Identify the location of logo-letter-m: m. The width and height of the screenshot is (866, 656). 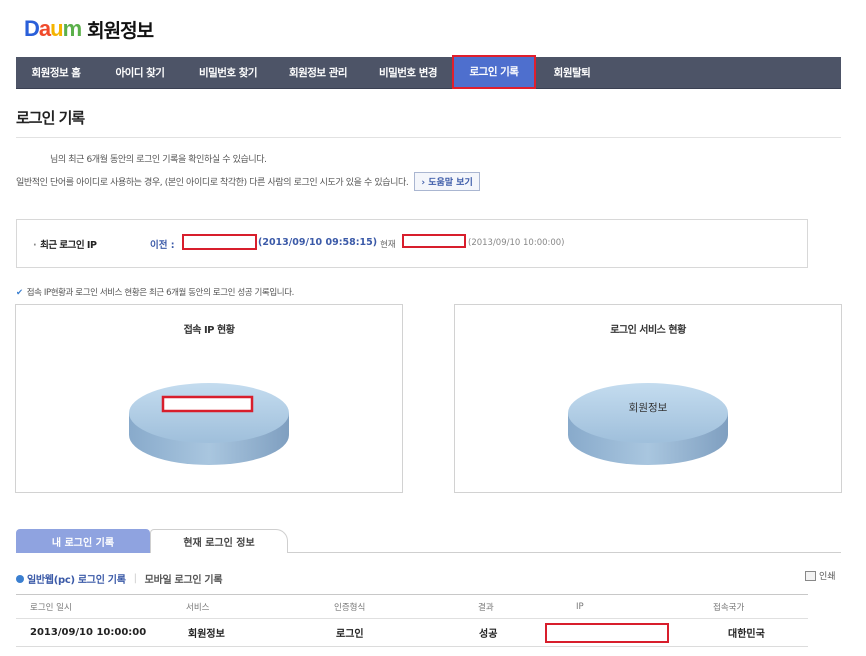
(72, 28).